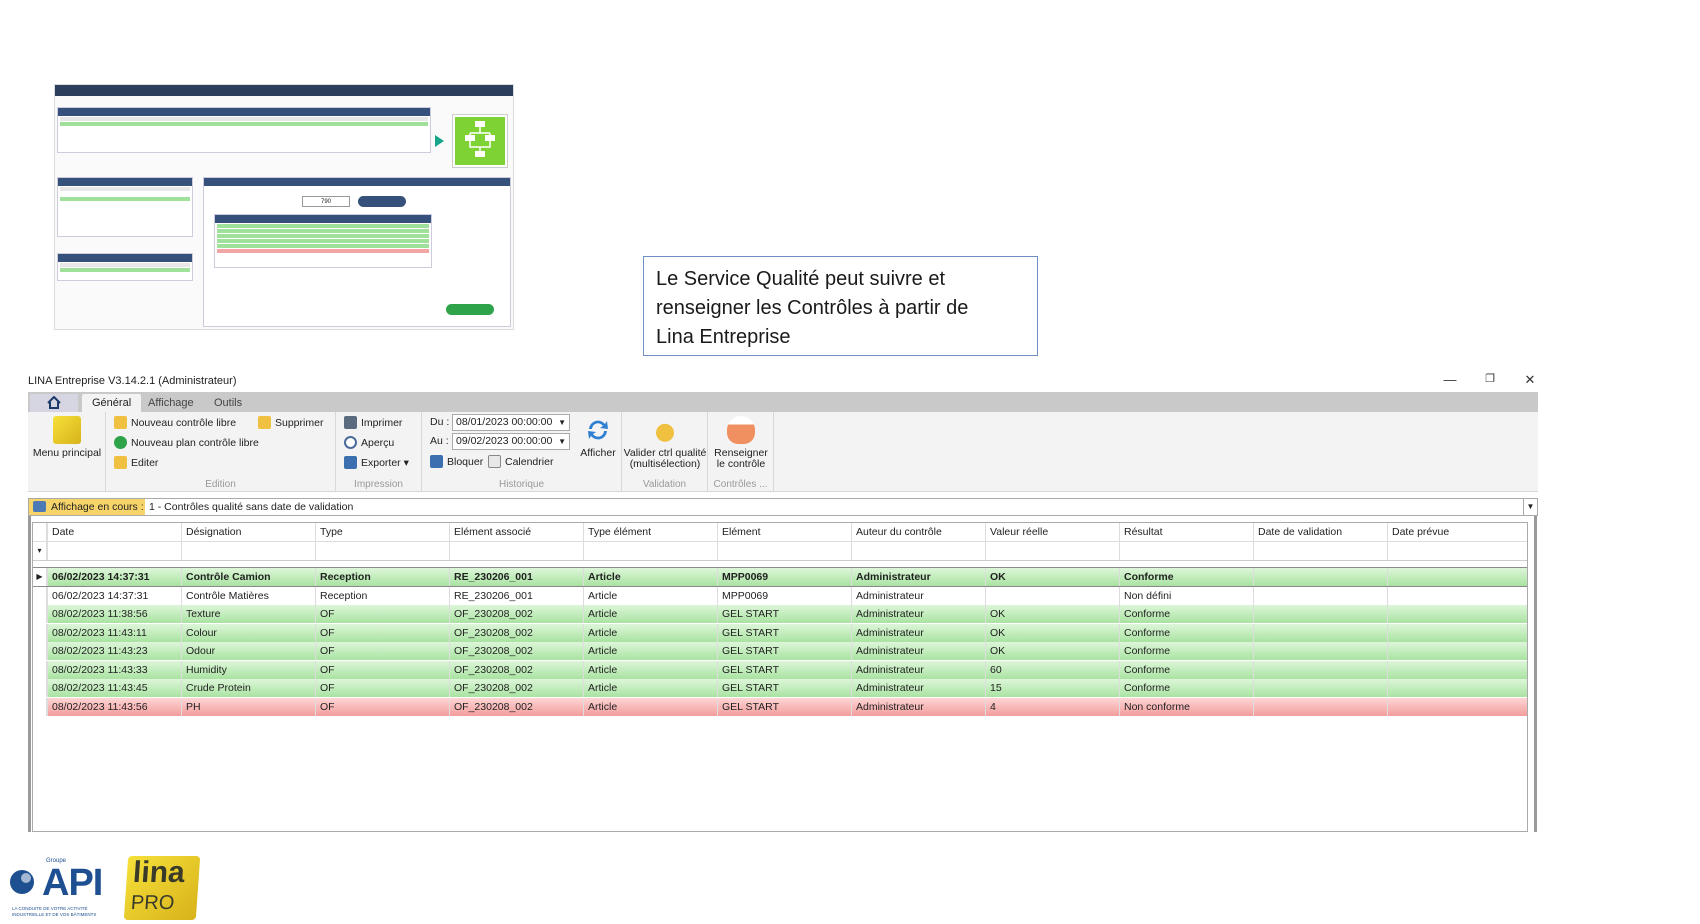 The height and width of the screenshot is (924, 1700). Describe the element at coordinates (248, 614) in the screenshot. I see `table-cell: Texture` at that location.